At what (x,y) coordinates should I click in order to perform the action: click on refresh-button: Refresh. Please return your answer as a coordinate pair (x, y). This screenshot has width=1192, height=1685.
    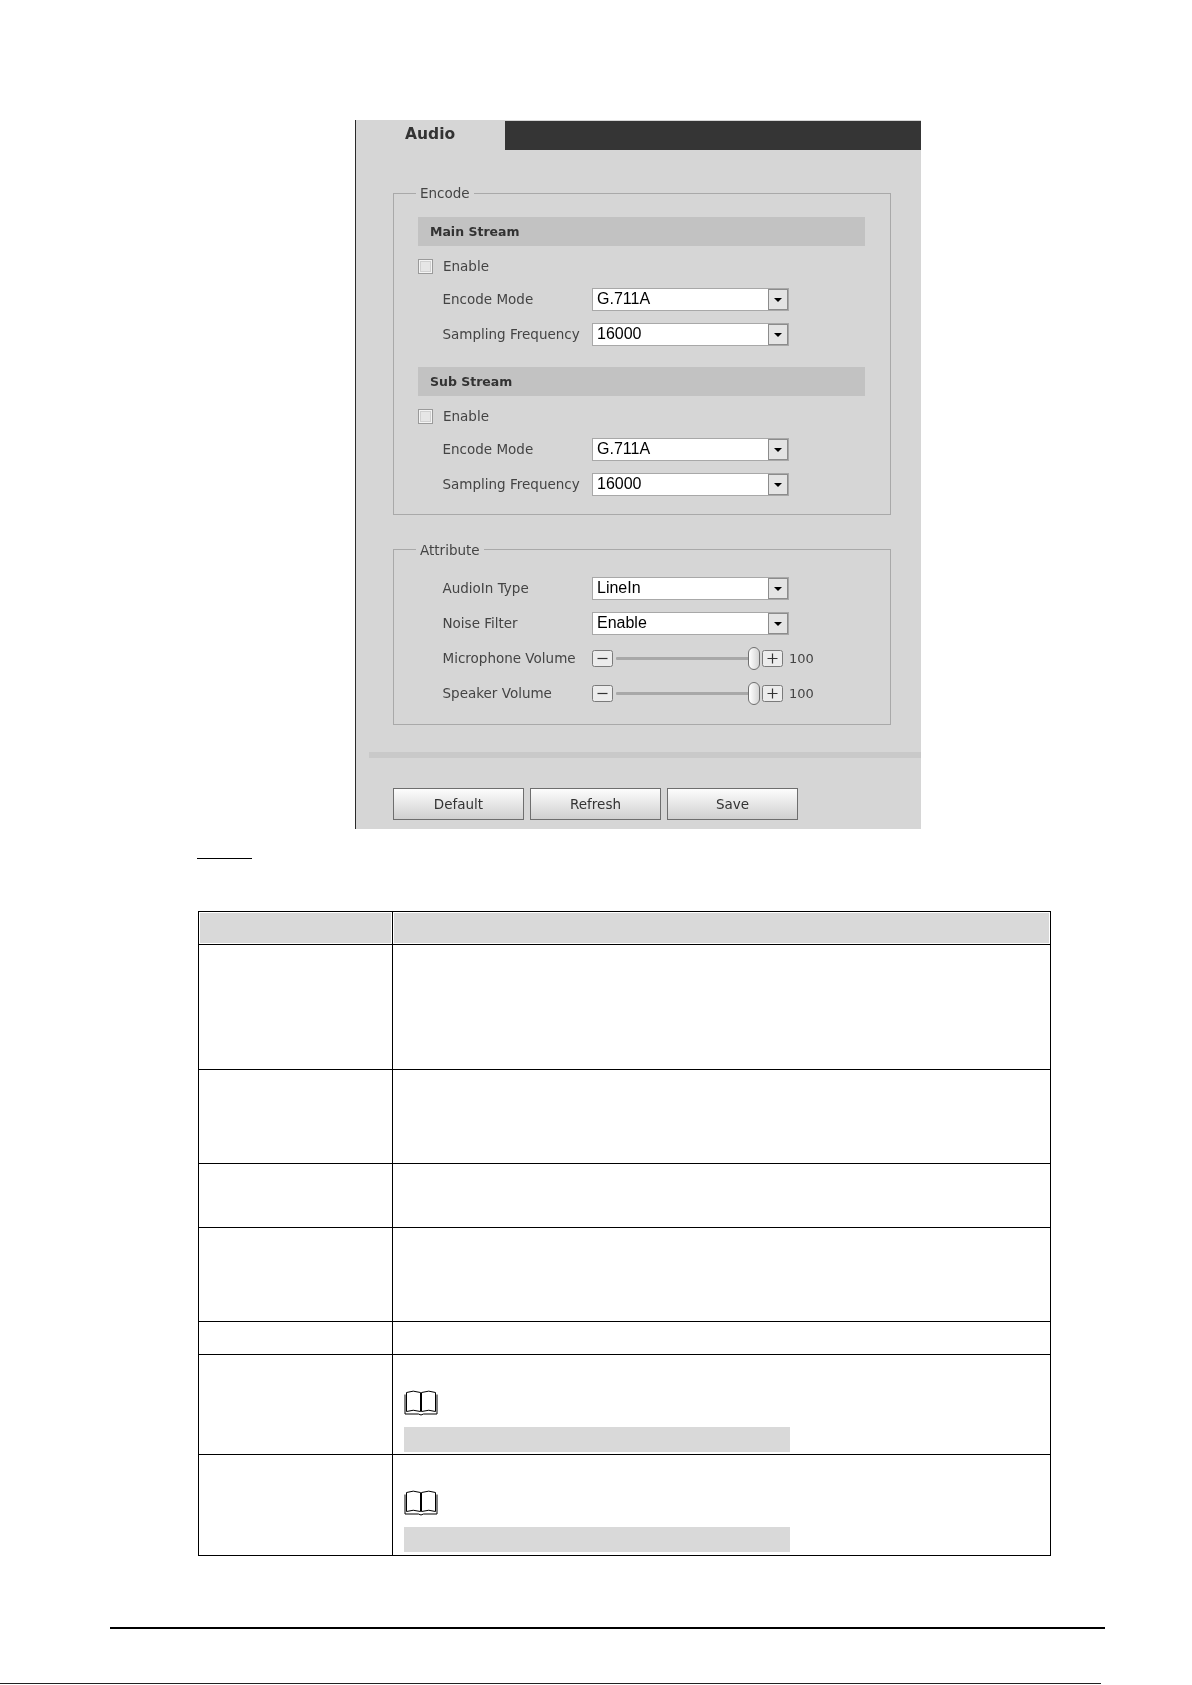
    Looking at the image, I should click on (595, 803).